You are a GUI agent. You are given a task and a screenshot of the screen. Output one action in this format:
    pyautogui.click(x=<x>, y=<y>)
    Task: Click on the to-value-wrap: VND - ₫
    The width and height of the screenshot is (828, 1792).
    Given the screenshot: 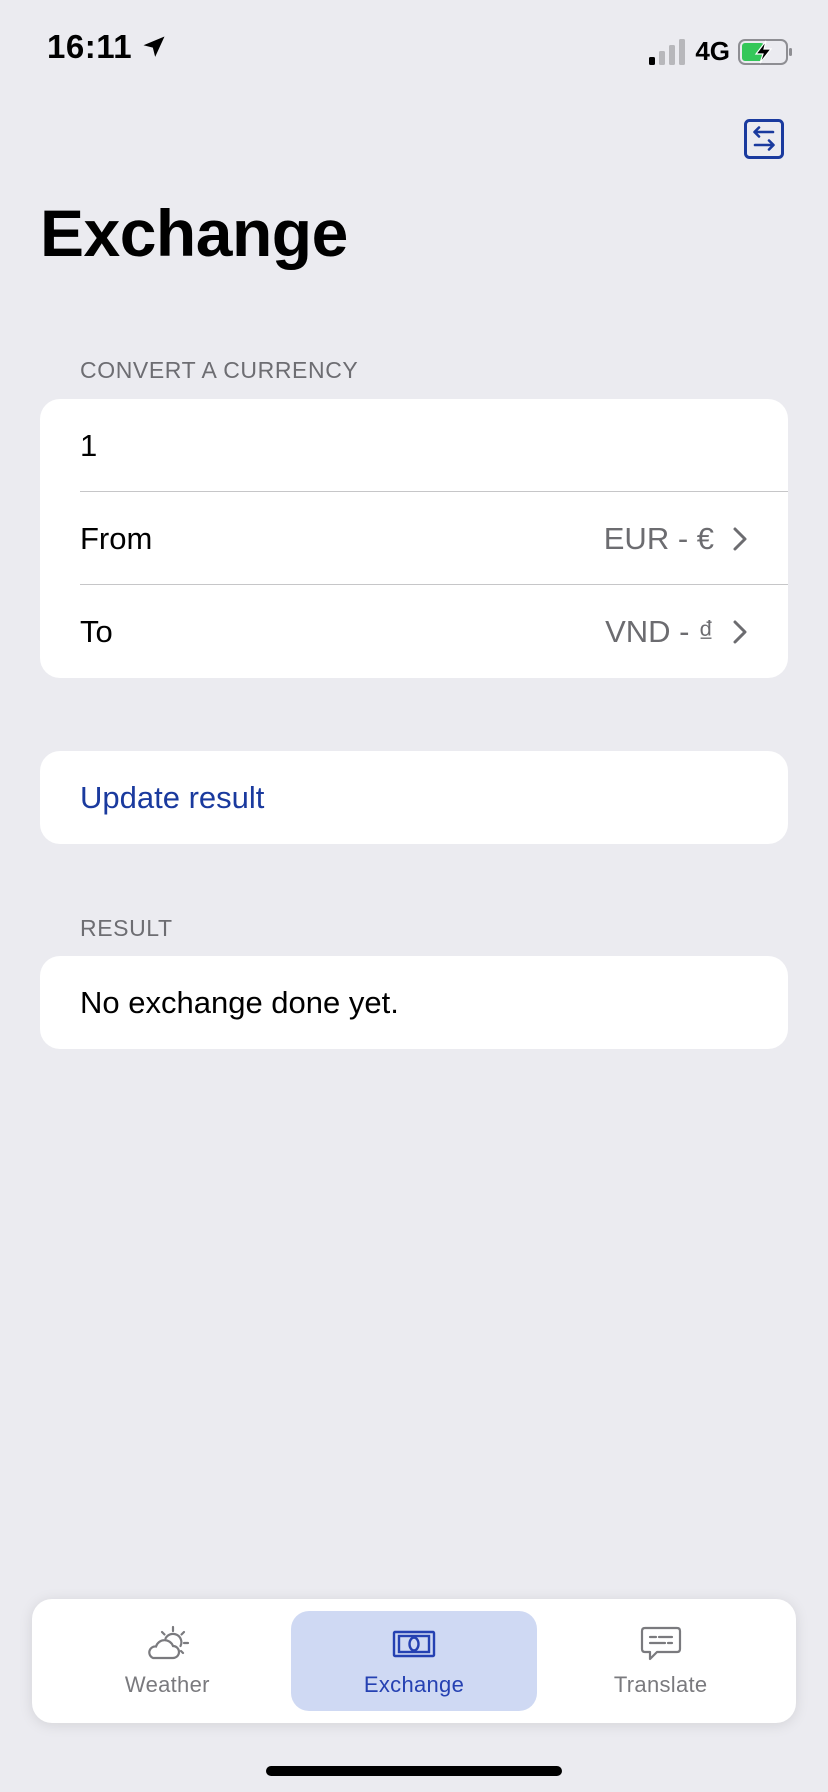 What is the action you would take?
    pyautogui.click(x=676, y=632)
    